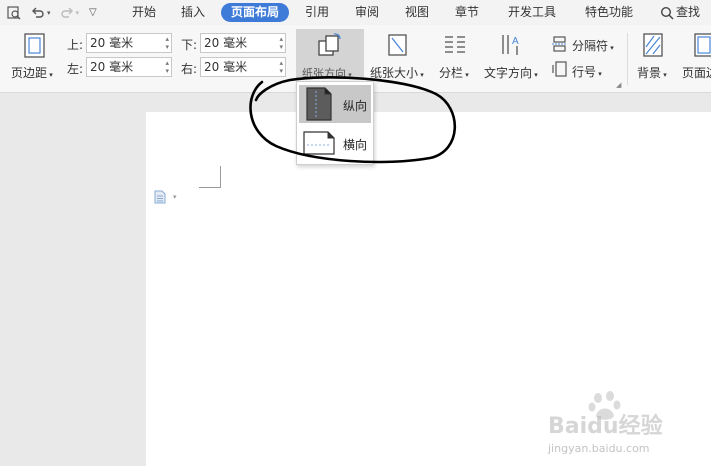 The width and height of the screenshot is (711, 466). What do you see at coordinates (599, 448) in the screenshot?
I see `watermark-url: jingyan.baidu.com` at bounding box center [599, 448].